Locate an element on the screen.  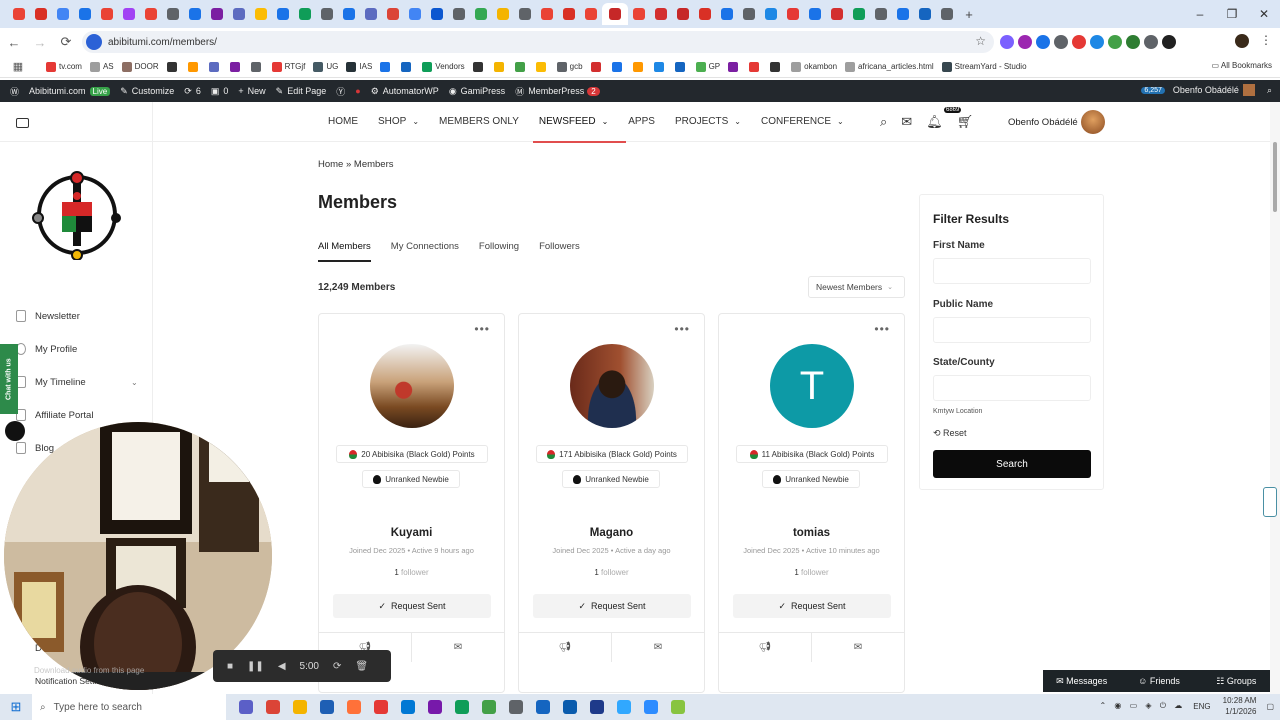
megaphone-icon: 📢︎ is located at coordinates (765, 647).